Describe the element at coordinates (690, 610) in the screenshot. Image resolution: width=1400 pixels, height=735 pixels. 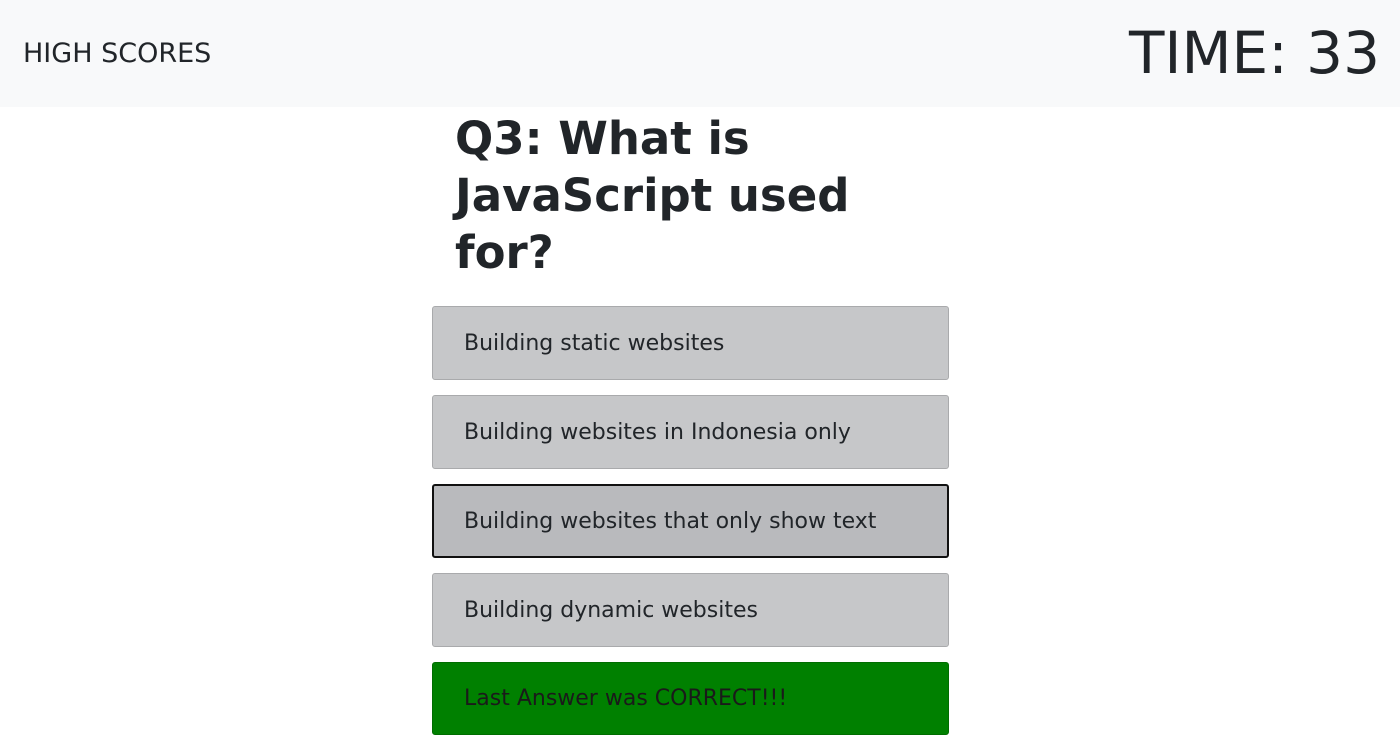
I see `answer-button-4: Building dynamic websites` at that location.